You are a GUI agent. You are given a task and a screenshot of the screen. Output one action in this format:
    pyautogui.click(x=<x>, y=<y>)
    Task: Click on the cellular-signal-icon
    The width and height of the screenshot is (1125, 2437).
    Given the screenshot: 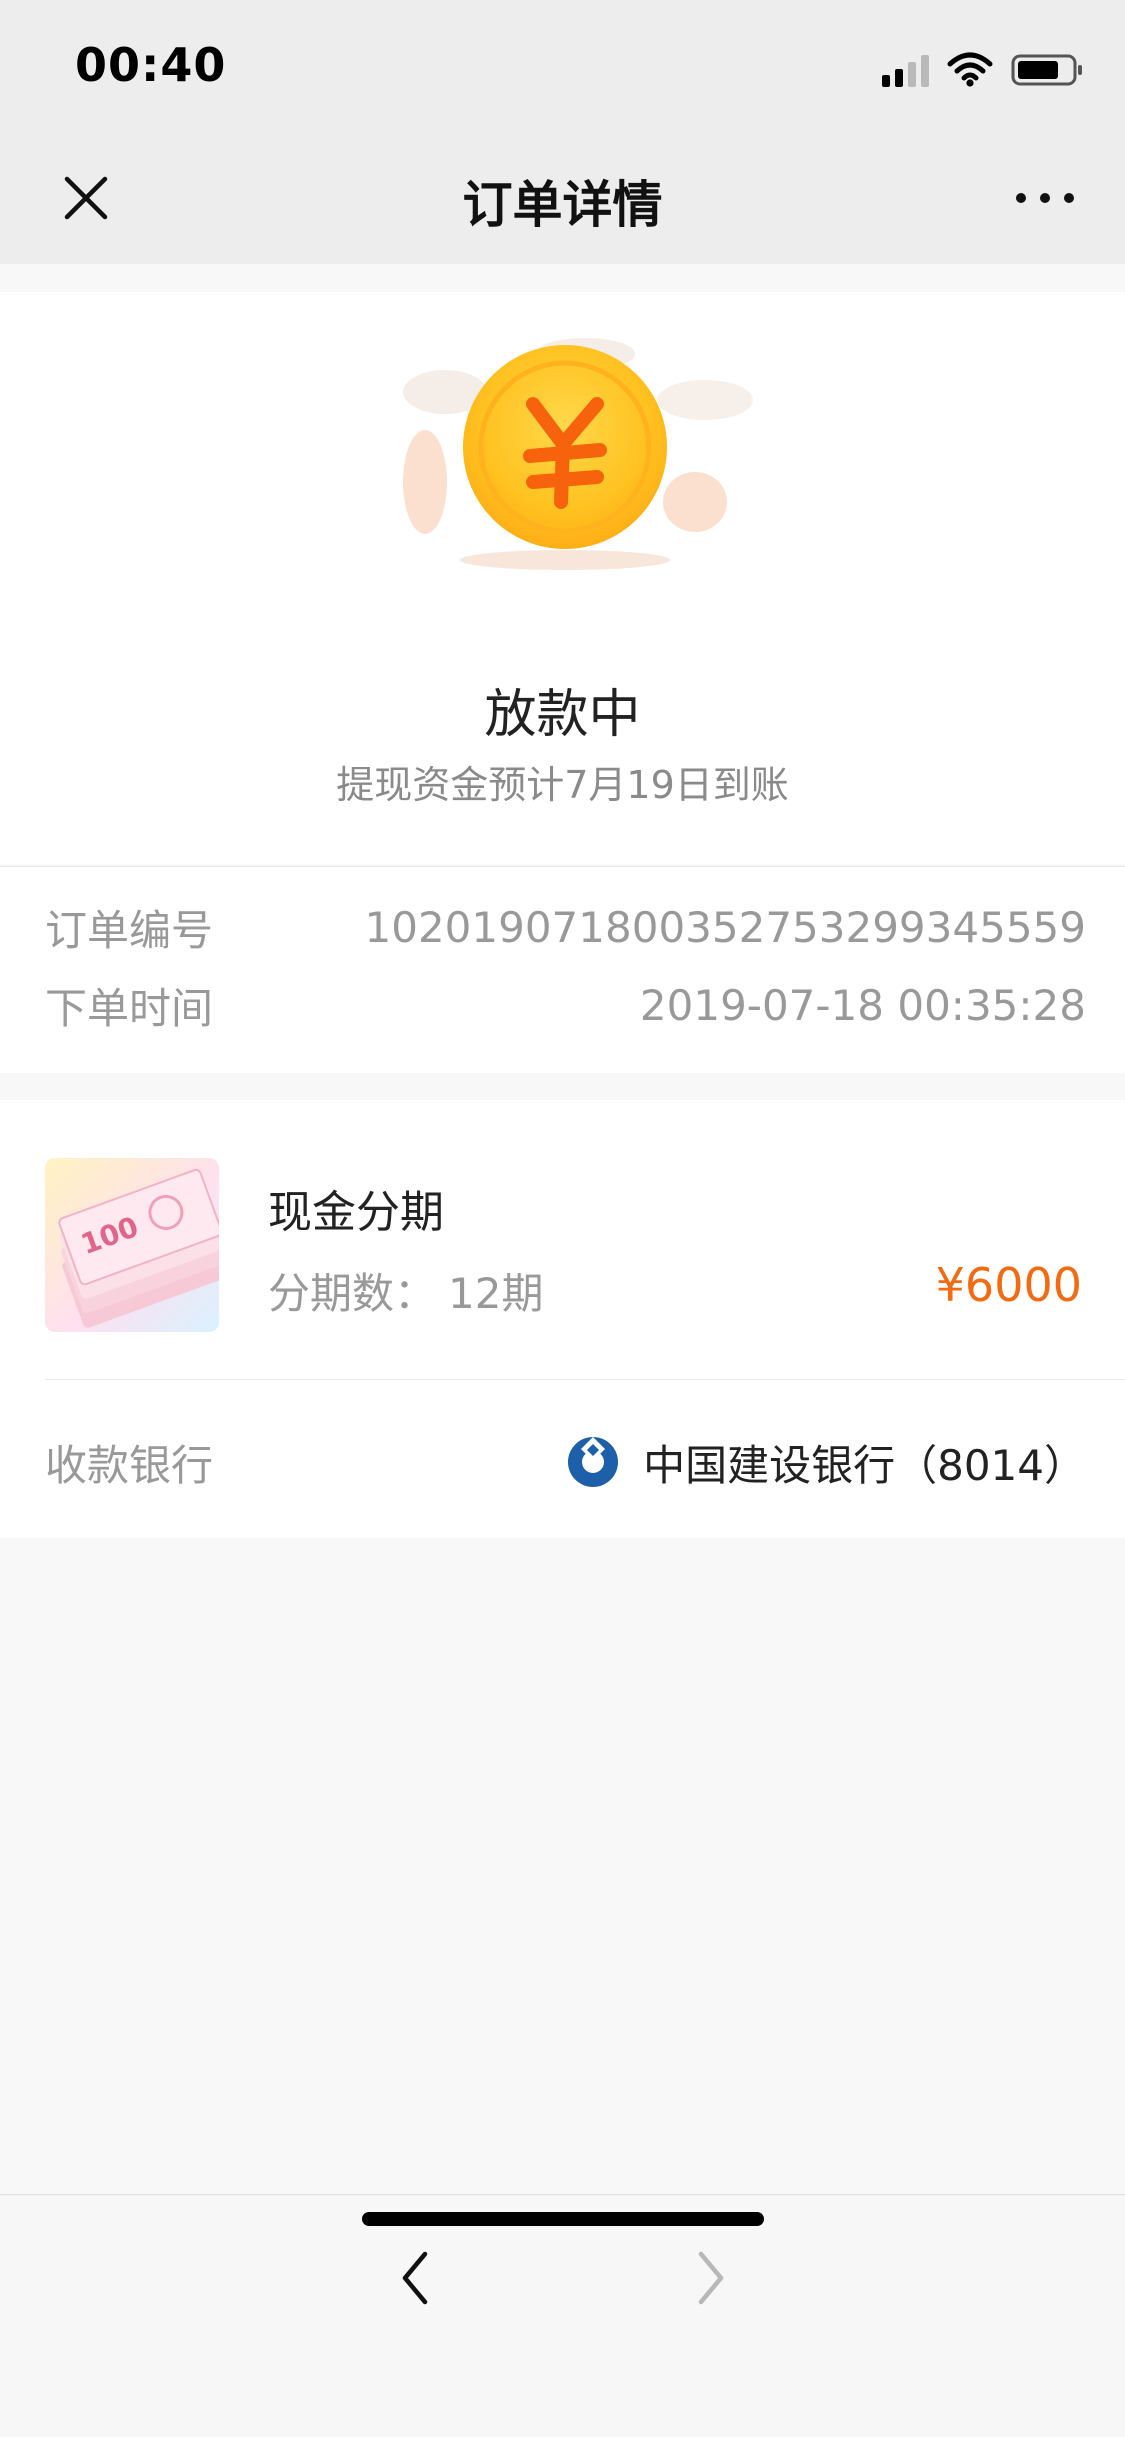 What is the action you would take?
    pyautogui.click(x=905, y=70)
    